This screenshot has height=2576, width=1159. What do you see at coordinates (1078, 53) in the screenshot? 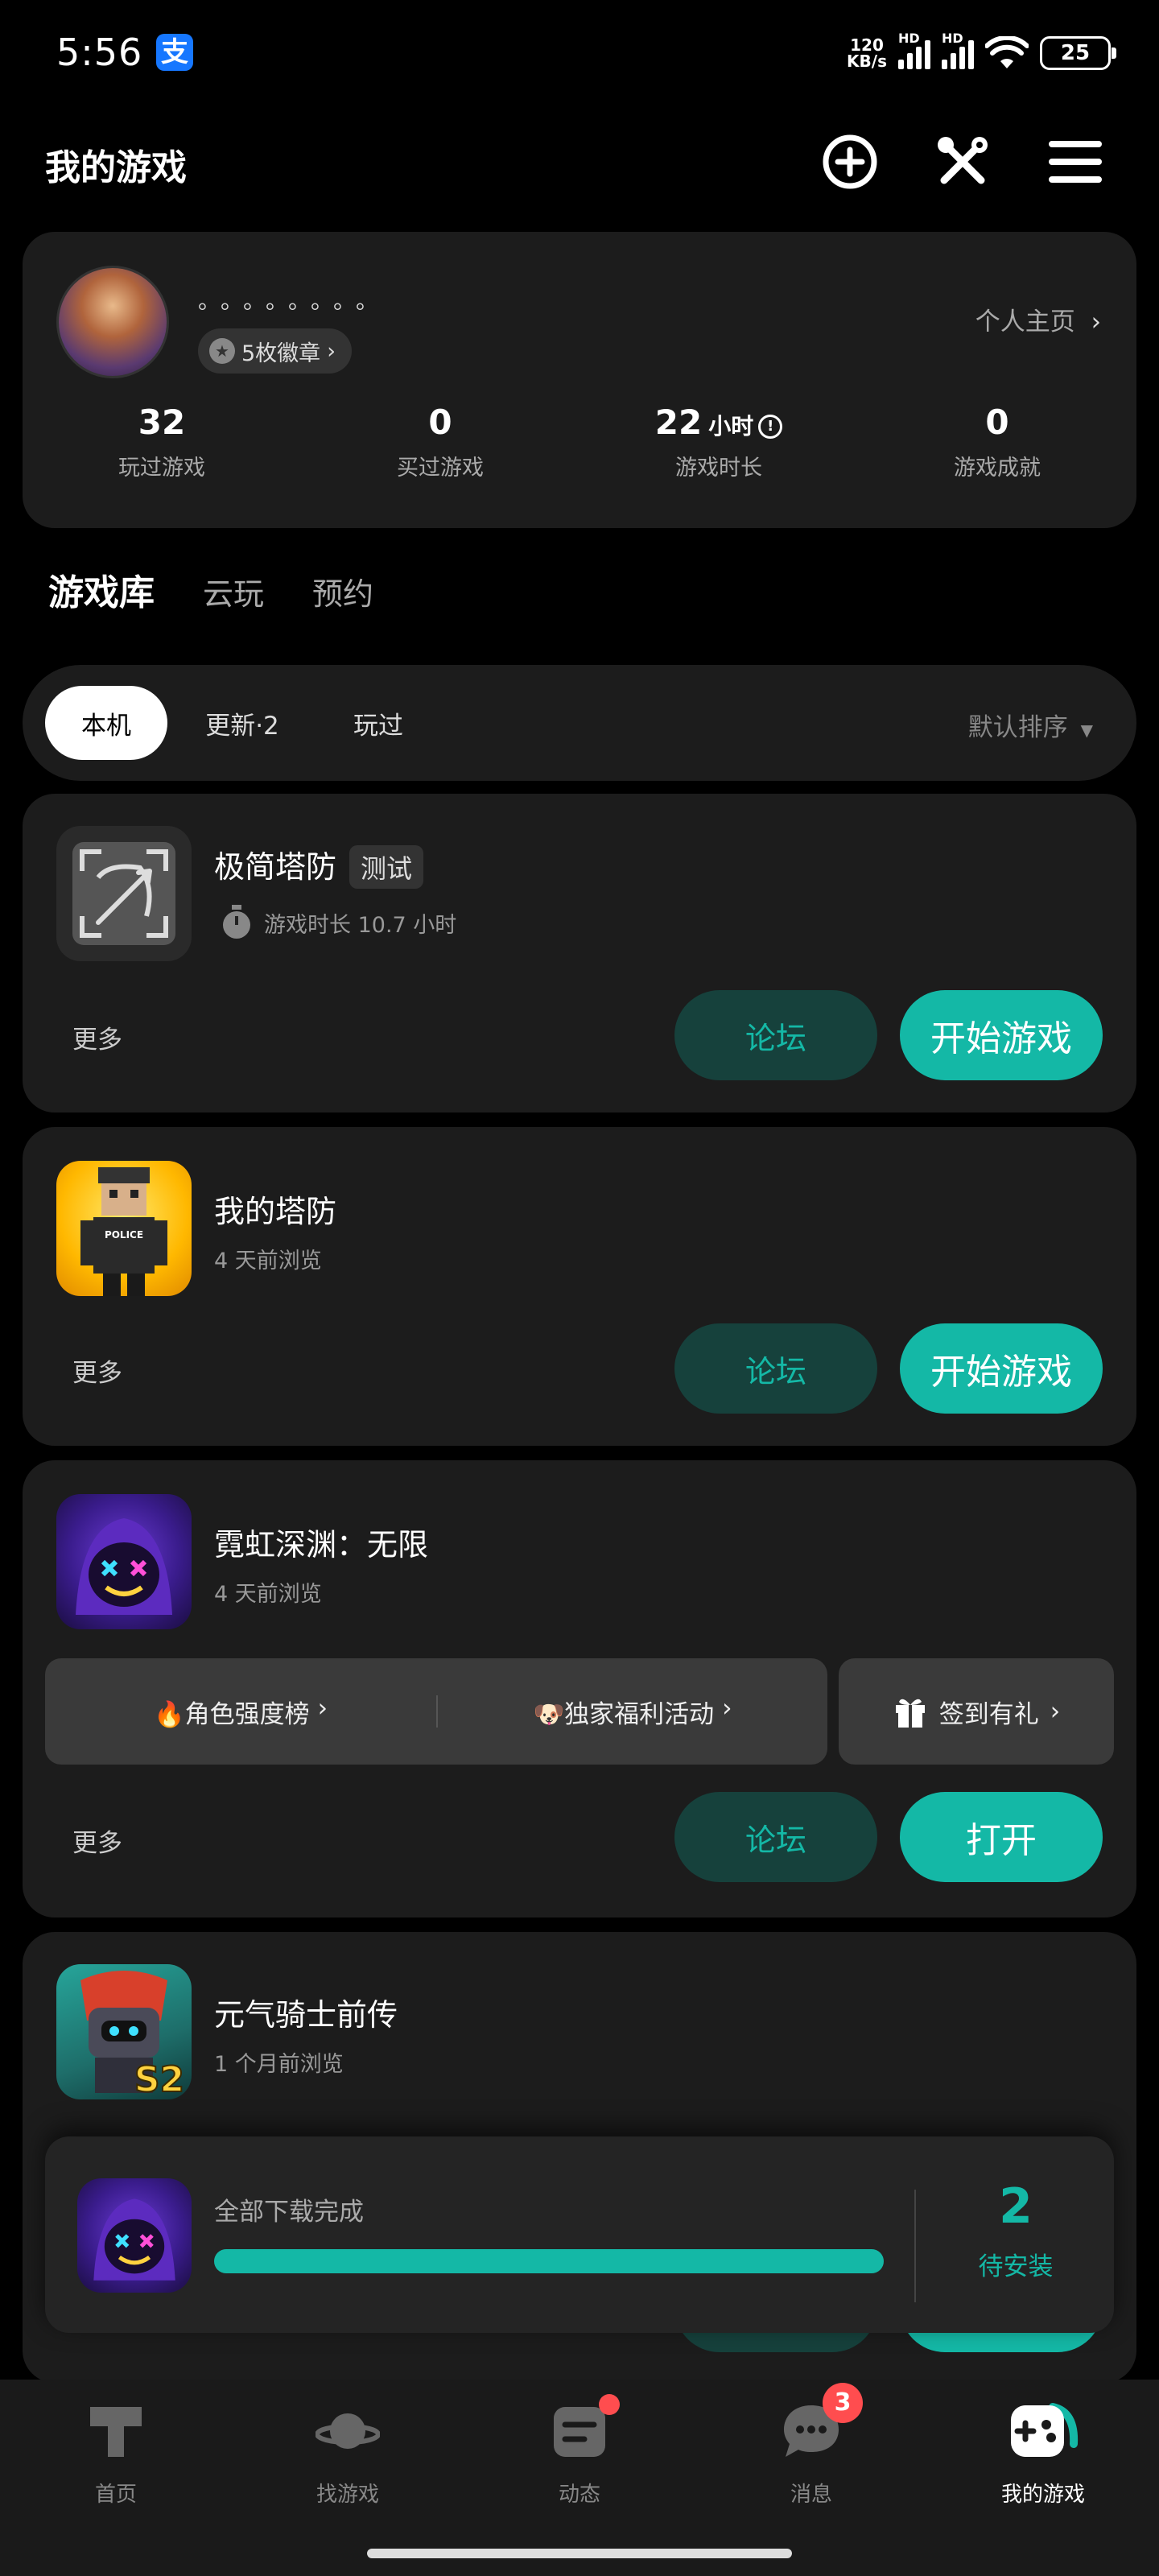
I see `battery-icon: 25` at bounding box center [1078, 53].